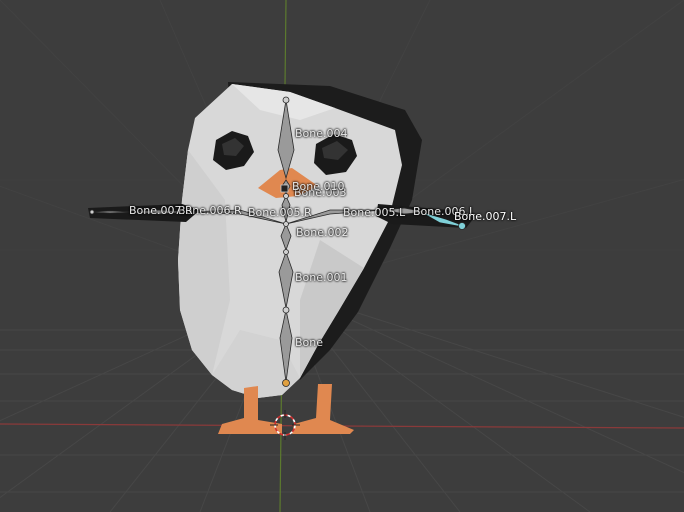 The height and width of the screenshot is (512, 684). Describe the element at coordinates (284, 188) in the screenshot. I see `bone-010-head` at that location.